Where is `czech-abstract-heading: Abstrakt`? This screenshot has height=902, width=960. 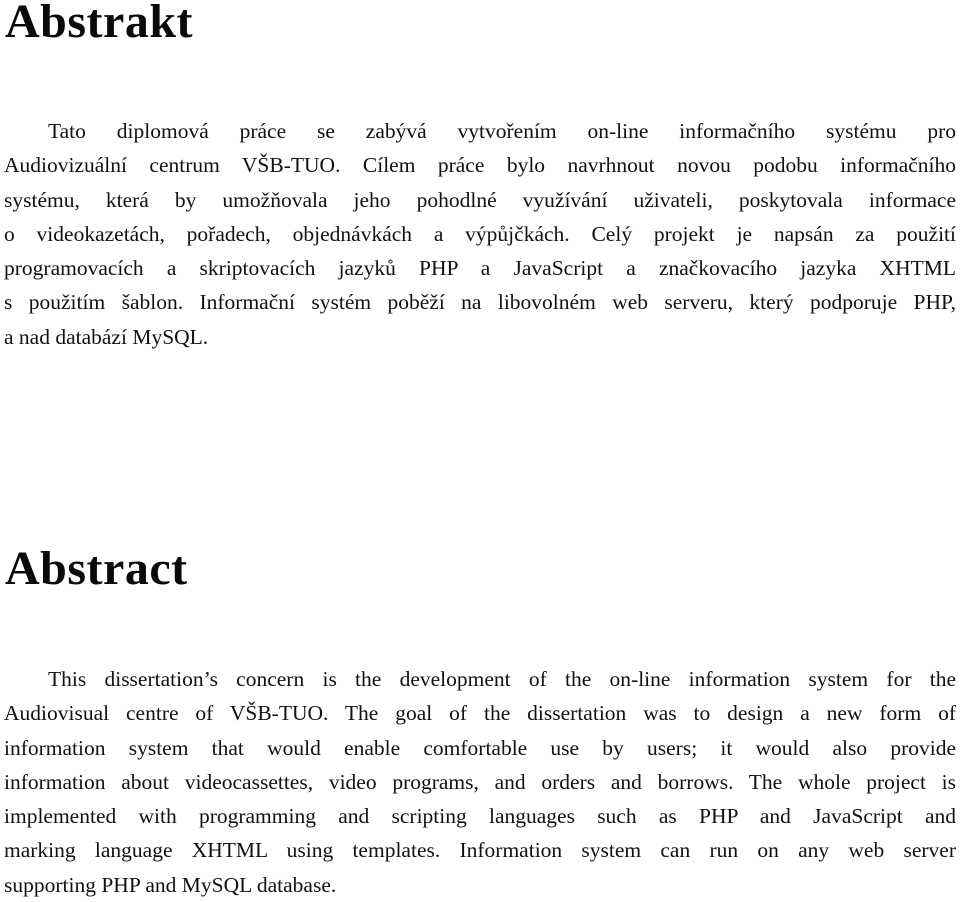 czech-abstract-heading: Abstrakt is located at coordinates (99, 24).